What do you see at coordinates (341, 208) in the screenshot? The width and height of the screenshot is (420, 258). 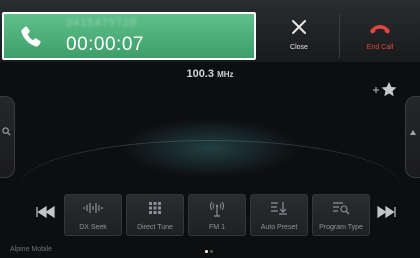 I see `program-type-icon` at bounding box center [341, 208].